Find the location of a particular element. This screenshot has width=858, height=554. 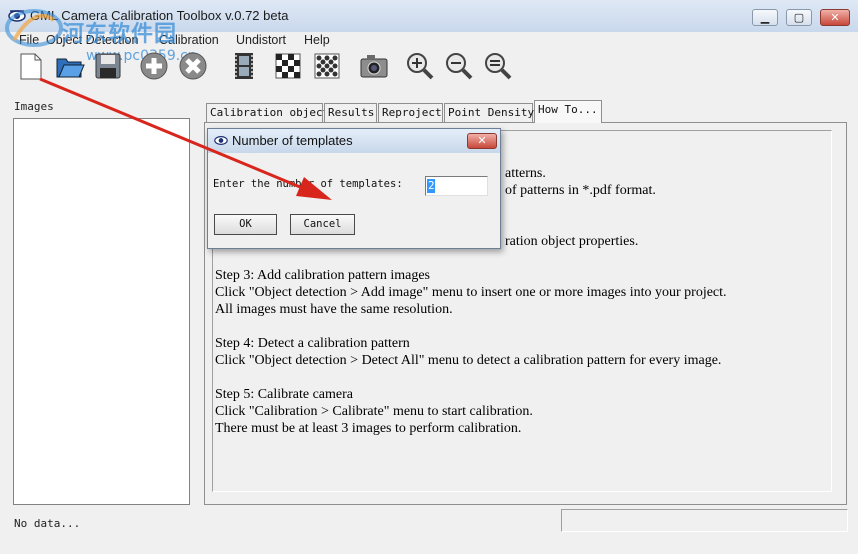

zoom-fit-button is located at coordinates (498, 66).